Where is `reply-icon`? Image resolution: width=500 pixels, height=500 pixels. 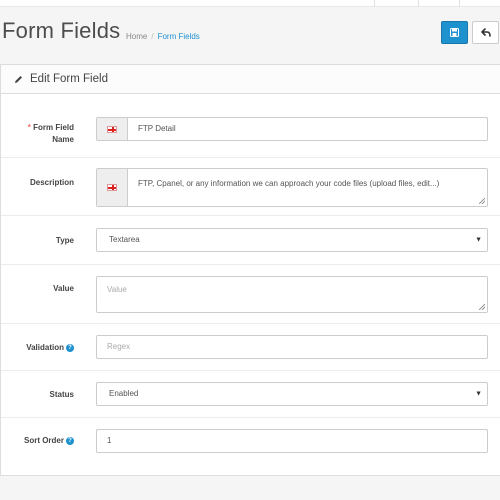 reply-icon is located at coordinates (485, 32).